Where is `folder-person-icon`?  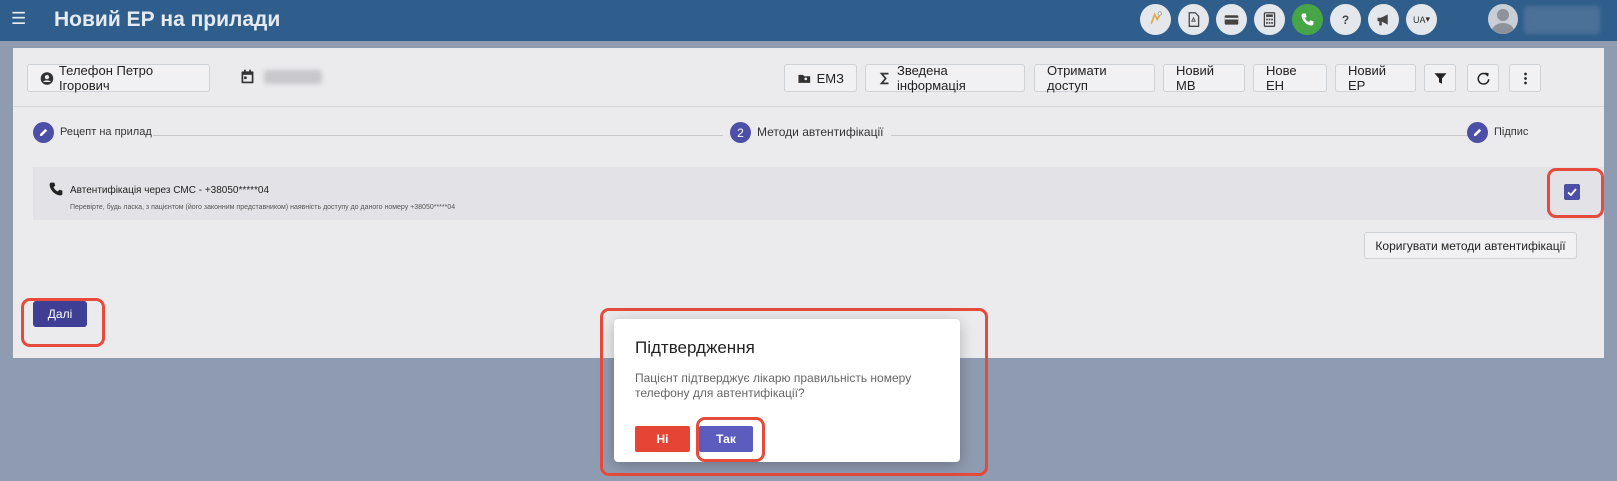 folder-person-icon is located at coordinates (804, 78).